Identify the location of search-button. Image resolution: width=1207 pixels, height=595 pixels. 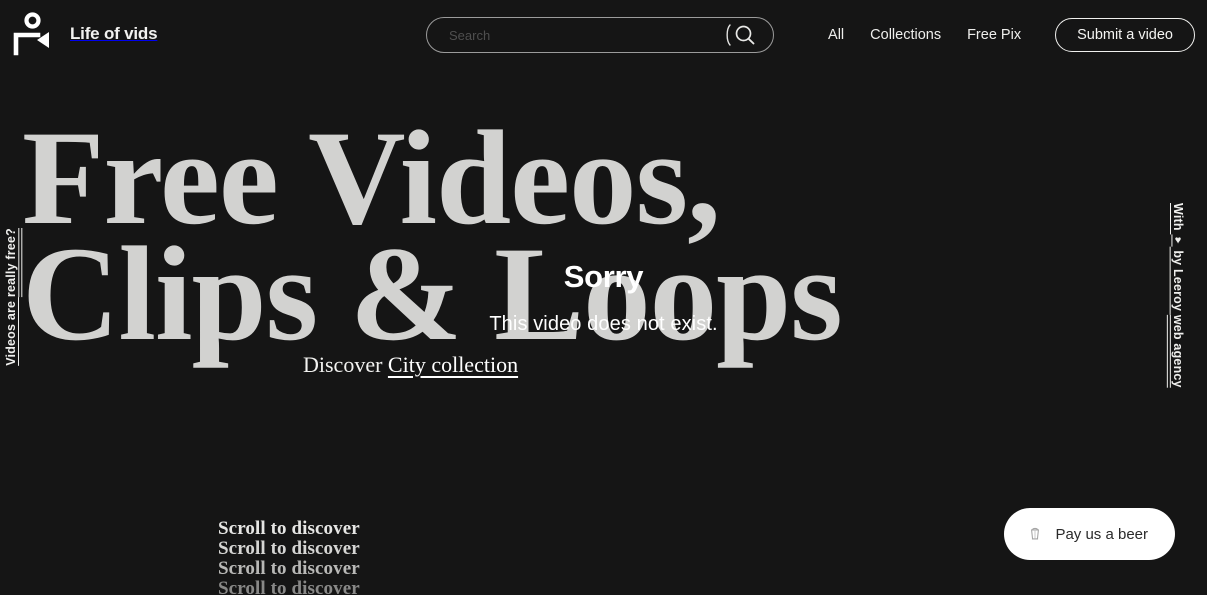
(745, 35).